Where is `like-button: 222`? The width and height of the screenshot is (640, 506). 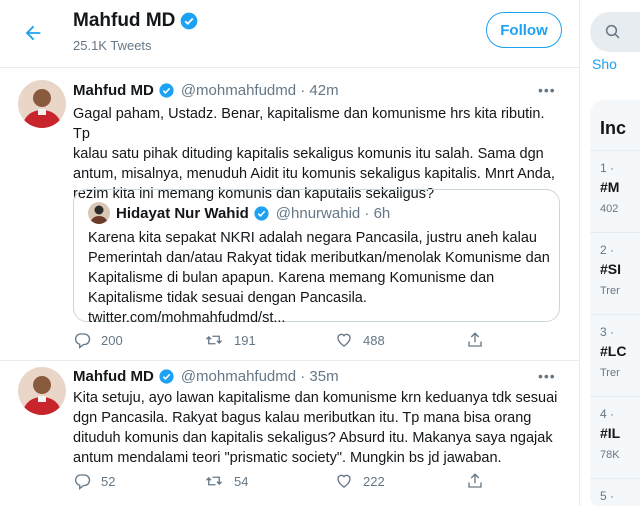
like-button: 222 is located at coordinates (400, 481).